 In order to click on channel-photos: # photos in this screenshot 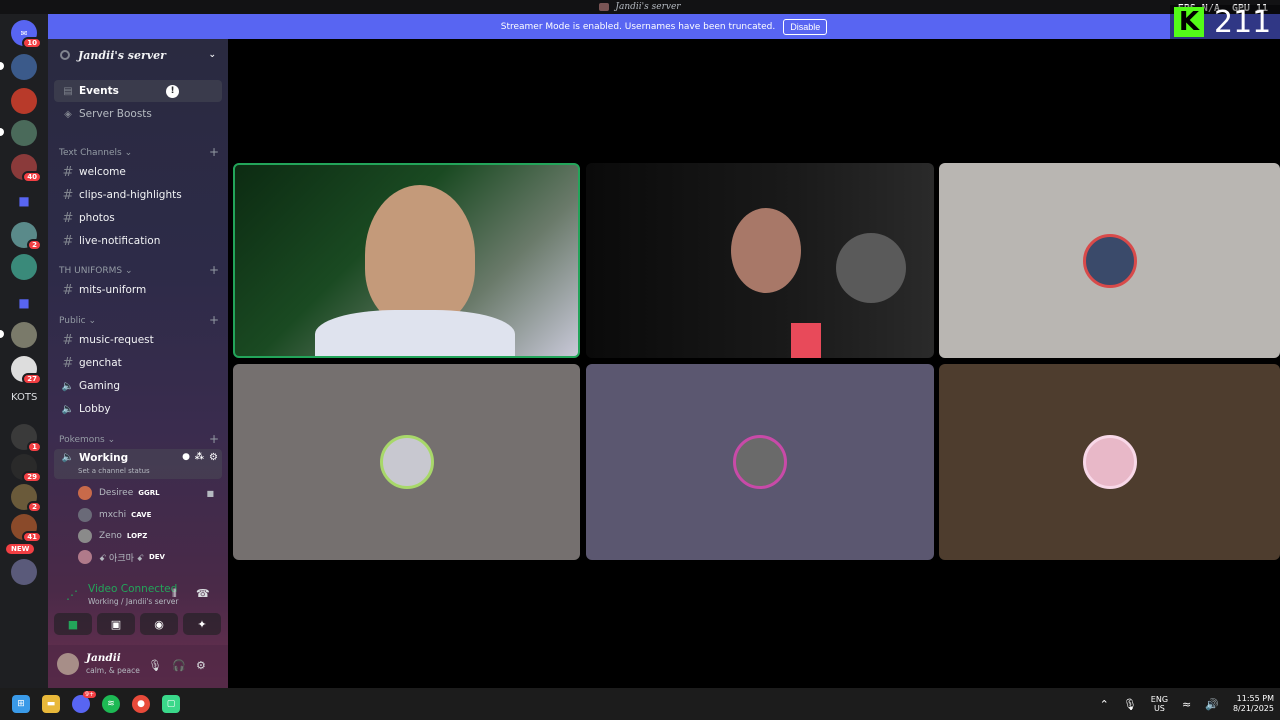, I will do `click(138, 218)`.